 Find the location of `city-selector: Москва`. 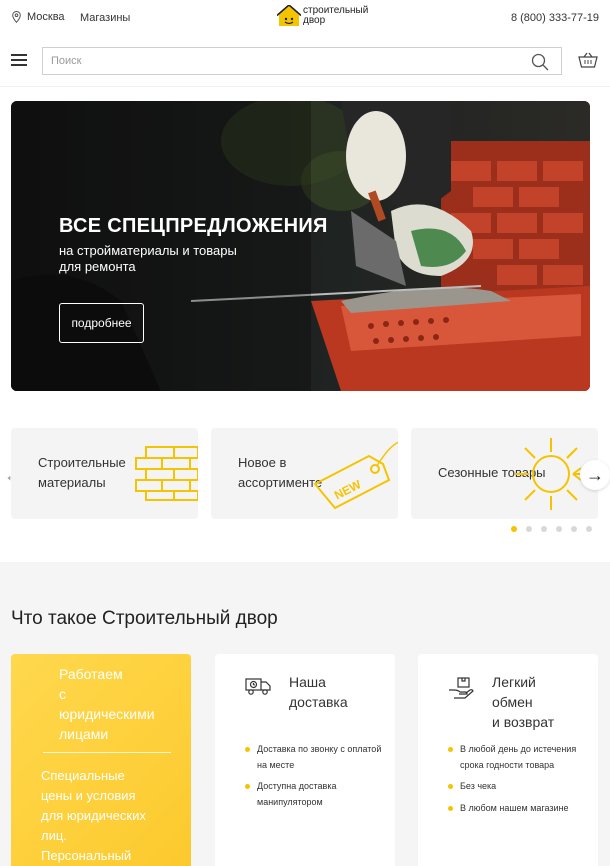

city-selector: Москва is located at coordinates (38, 17).